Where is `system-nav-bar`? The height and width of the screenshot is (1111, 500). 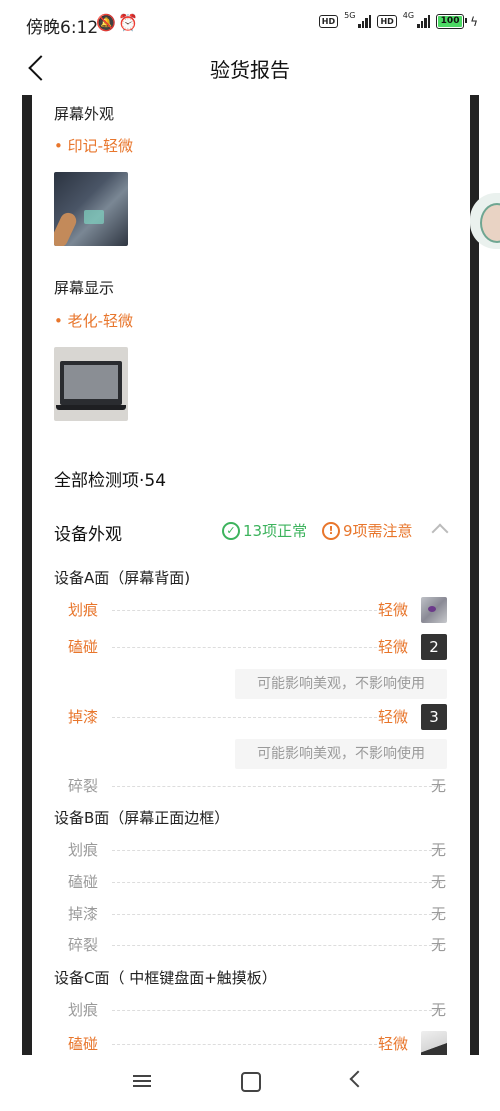 system-nav-bar is located at coordinates (250, 1083).